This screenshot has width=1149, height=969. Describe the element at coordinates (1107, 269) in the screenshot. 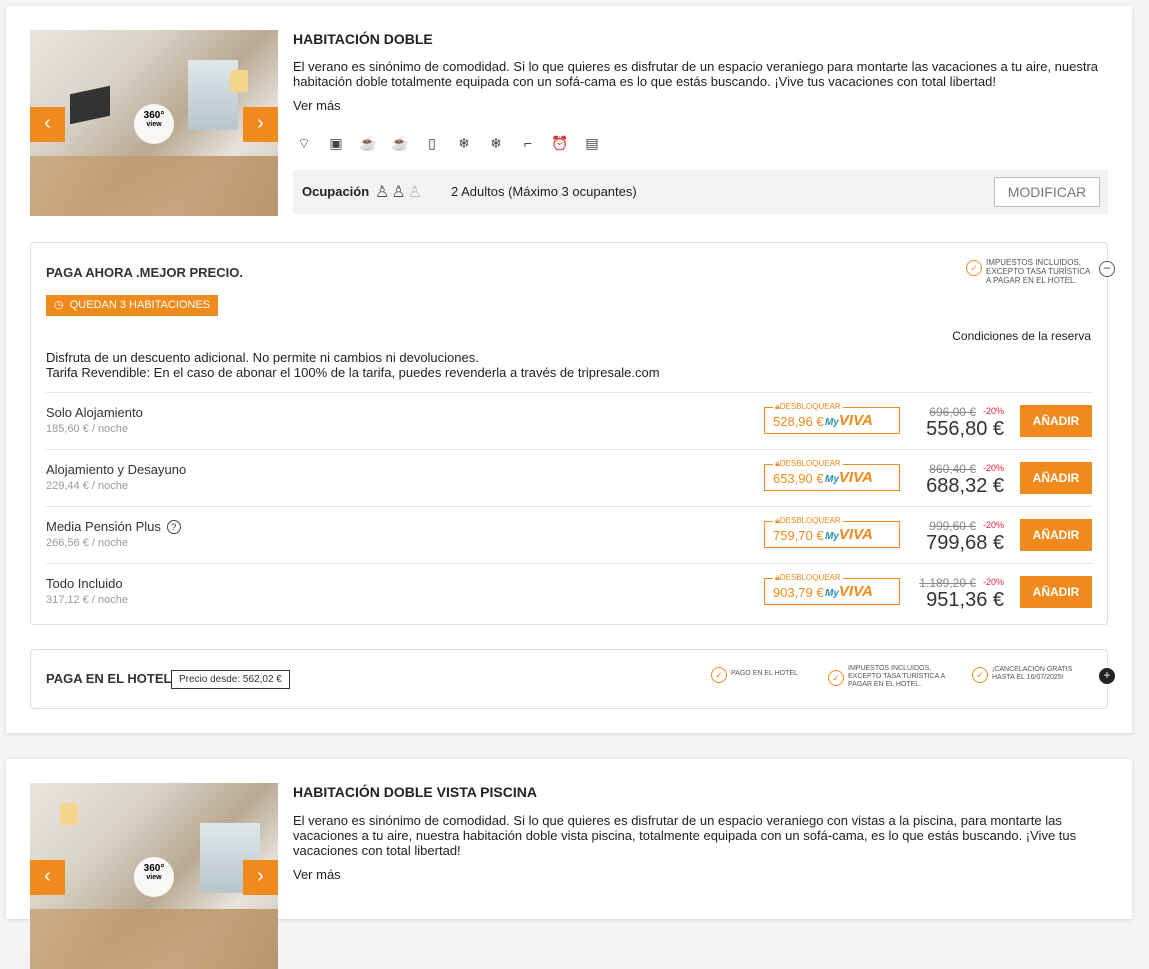

I see `collapse-icon: −` at that location.